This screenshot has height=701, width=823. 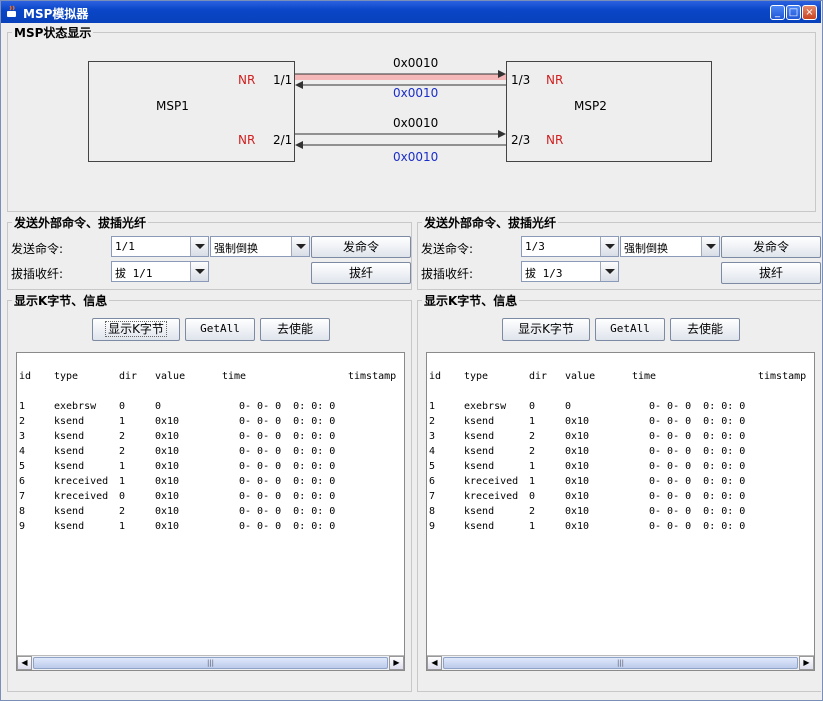 What do you see at coordinates (122, 436) in the screenshot?
I see `cell-dir: 2` at bounding box center [122, 436].